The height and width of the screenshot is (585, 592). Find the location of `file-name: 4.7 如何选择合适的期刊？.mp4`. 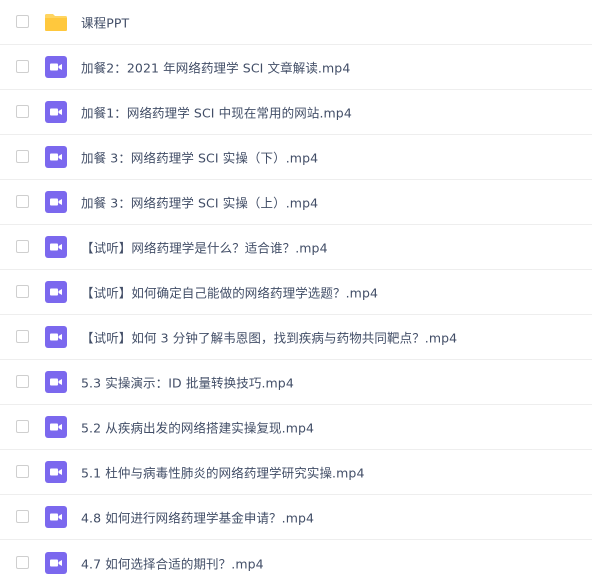

file-name: 4.7 如何选择合适的期刊？.mp4 is located at coordinates (172, 562).